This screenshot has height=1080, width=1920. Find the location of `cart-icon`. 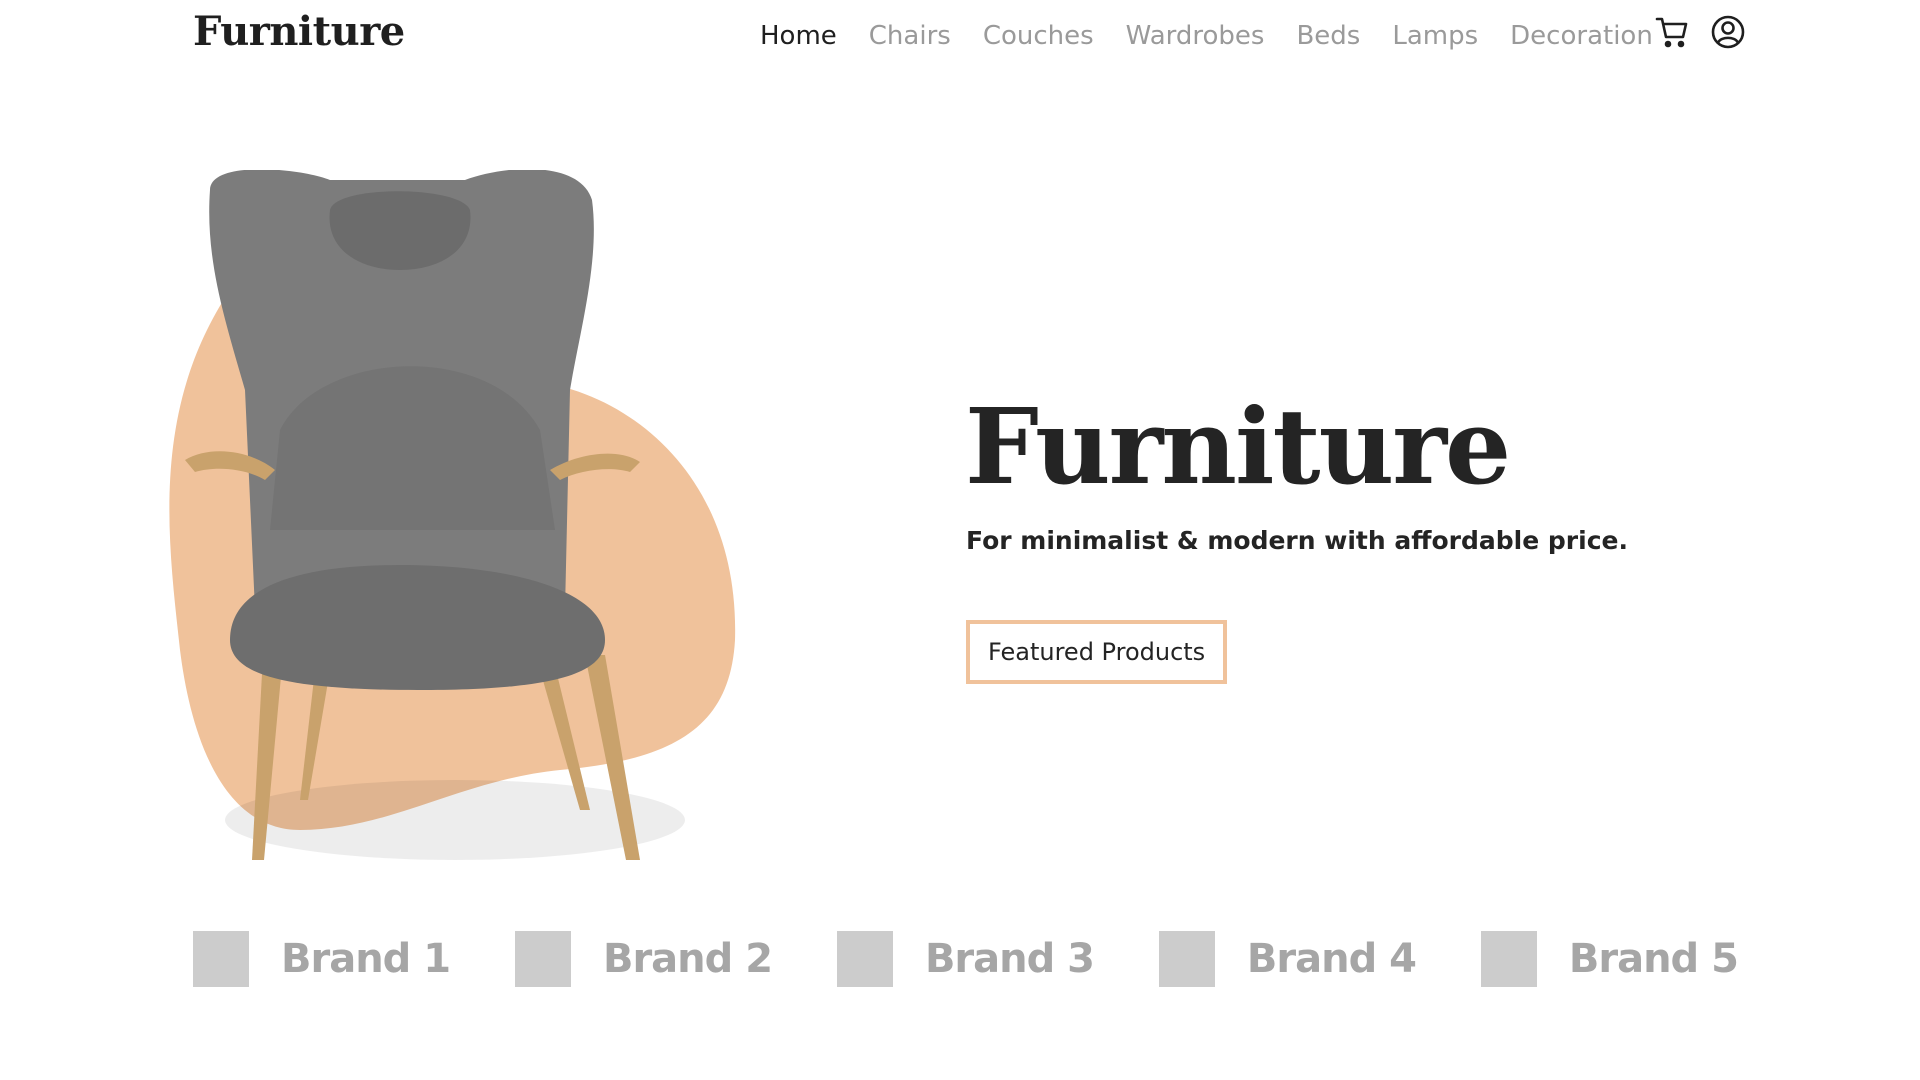

cart-icon is located at coordinates (1672, 32).